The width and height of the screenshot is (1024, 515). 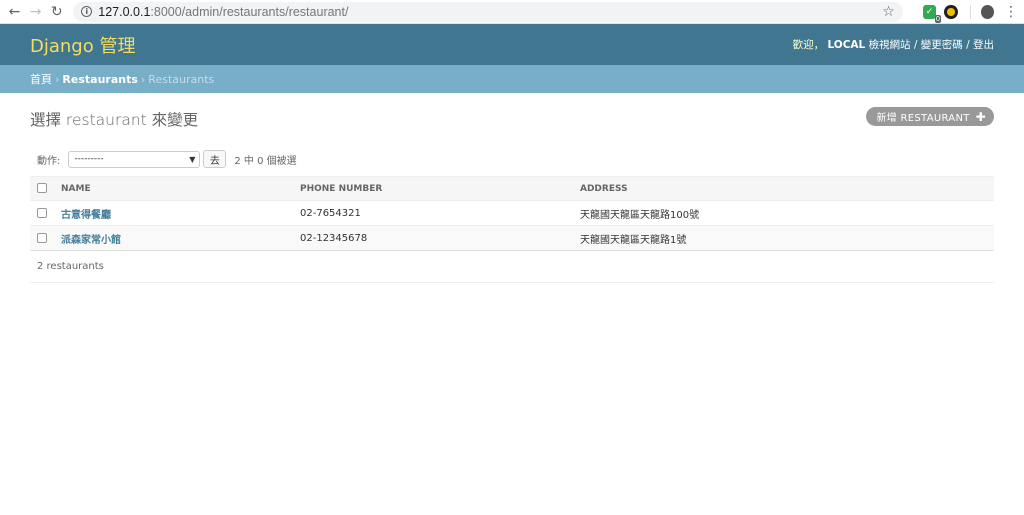 I want to click on plus-icon: ✚, so click(x=980, y=116).